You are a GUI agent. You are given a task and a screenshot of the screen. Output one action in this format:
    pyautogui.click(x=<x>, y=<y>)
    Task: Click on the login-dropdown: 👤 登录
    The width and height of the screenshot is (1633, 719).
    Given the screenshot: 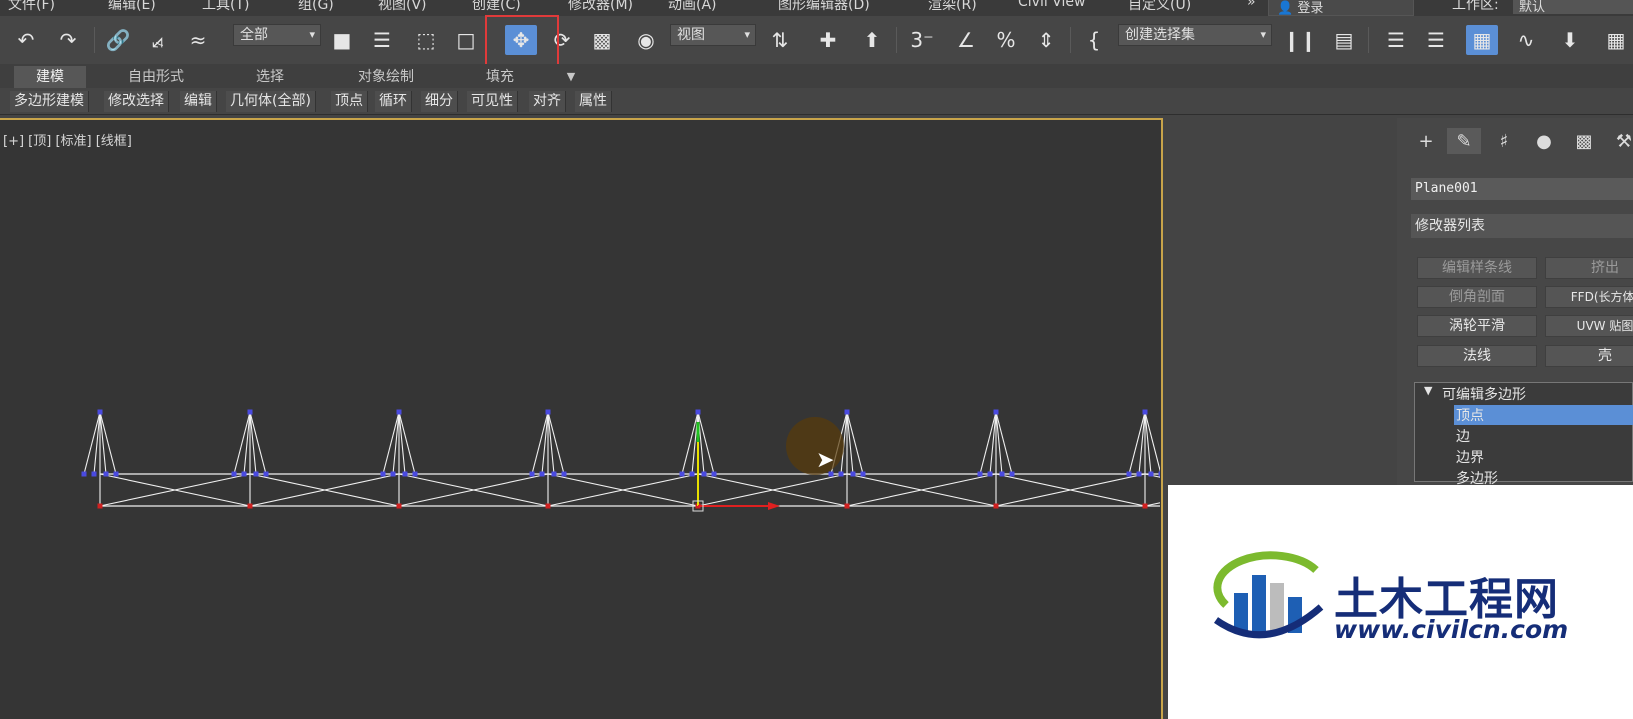 What is the action you would take?
    pyautogui.click(x=1341, y=8)
    